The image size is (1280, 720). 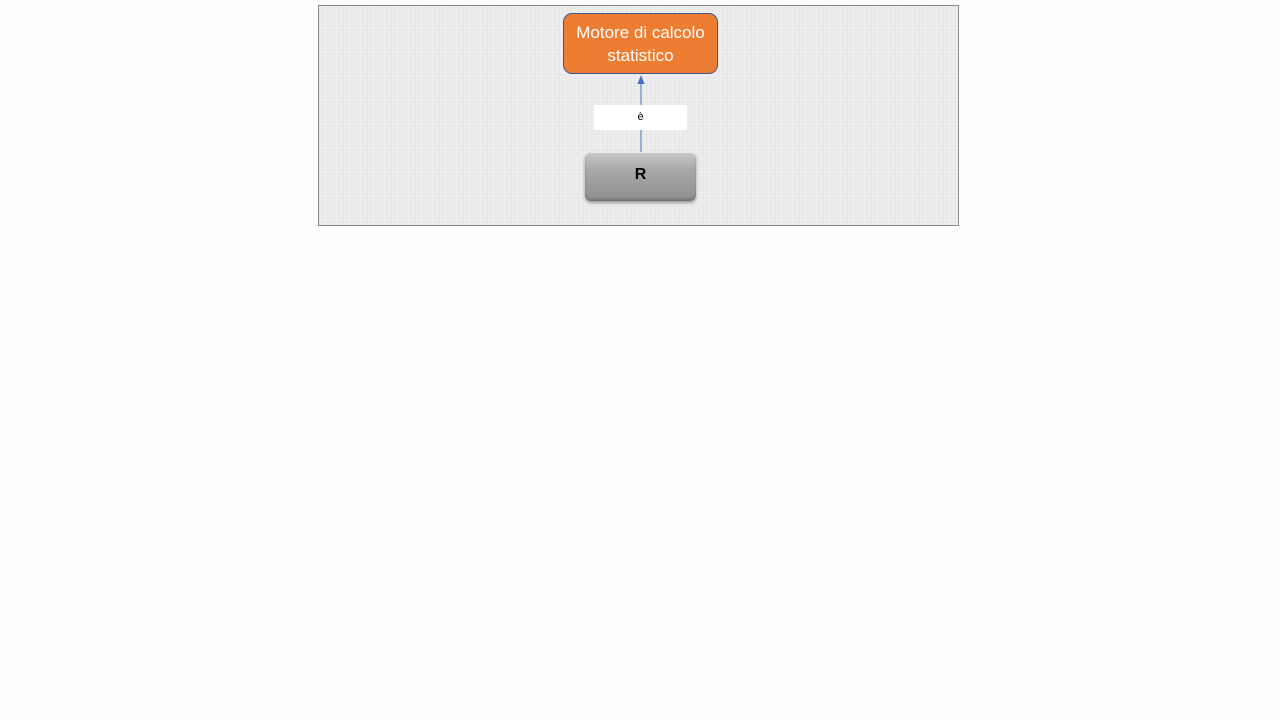 I want to click on node-motore-label: Motore di calcolo statistico, so click(x=640, y=43).